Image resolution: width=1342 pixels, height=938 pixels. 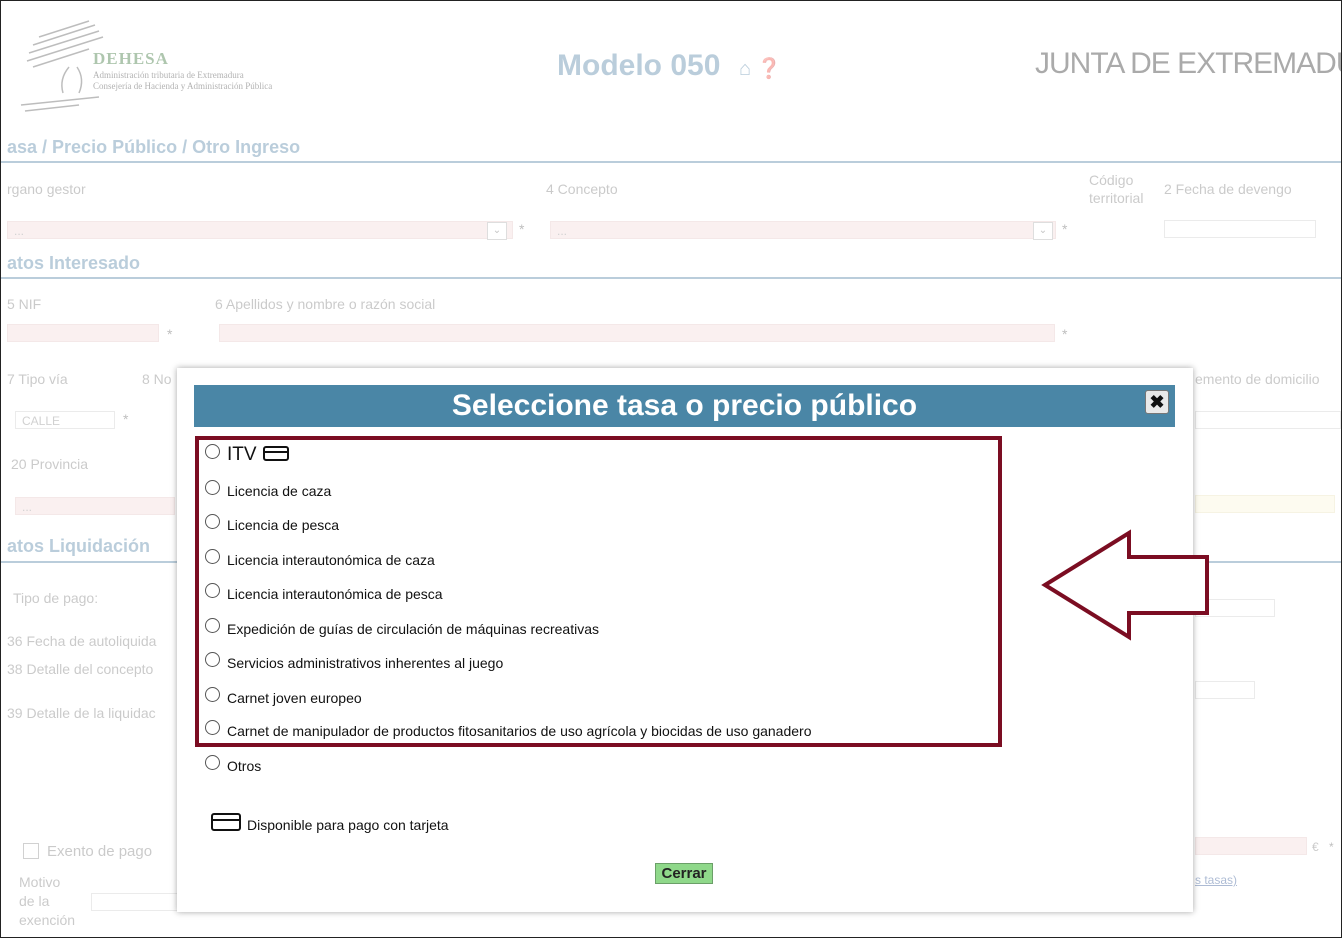 What do you see at coordinates (47, 920) in the screenshot?
I see `motivo-label-3: exención` at bounding box center [47, 920].